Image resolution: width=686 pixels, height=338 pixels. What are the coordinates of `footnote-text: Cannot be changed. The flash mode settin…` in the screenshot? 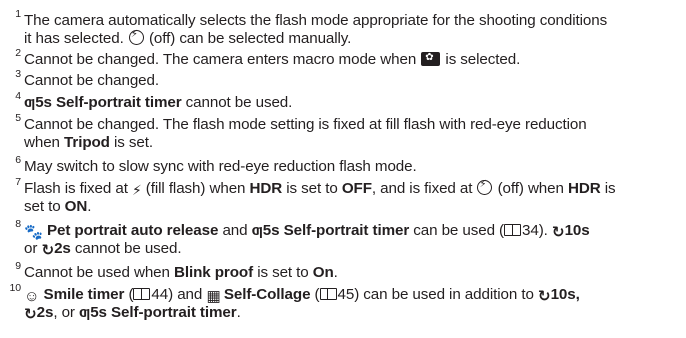 It's located at (305, 124).